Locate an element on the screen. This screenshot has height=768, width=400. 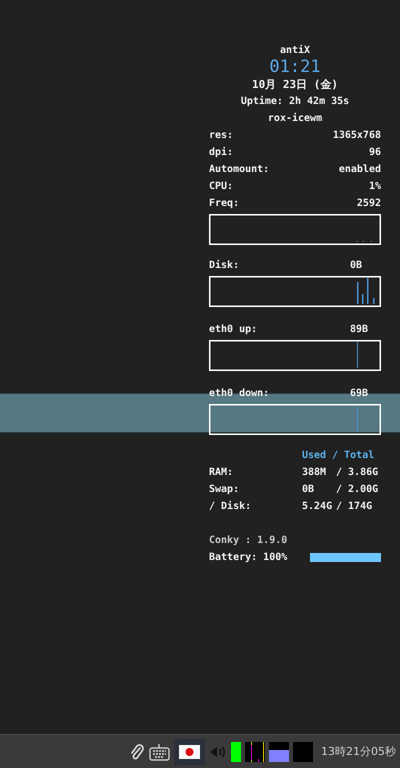
session-name: rox-icewm is located at coordinates (295, 119).